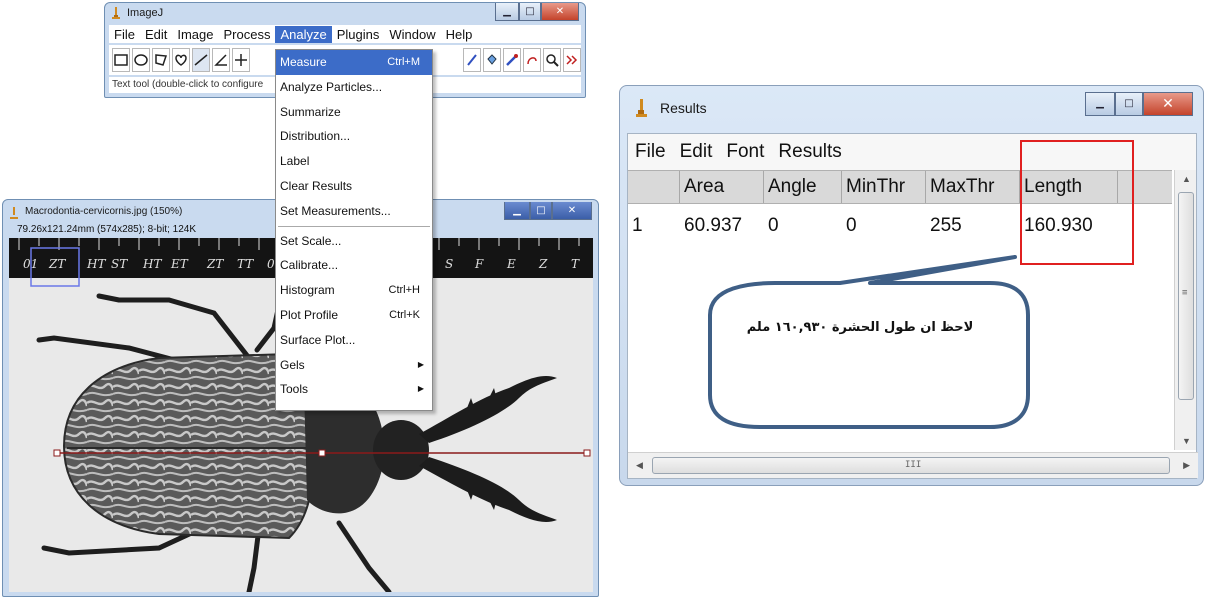  Describe the element at coordinates (575, 264) in the screenshot. I see `ruler-number: T` at that location.